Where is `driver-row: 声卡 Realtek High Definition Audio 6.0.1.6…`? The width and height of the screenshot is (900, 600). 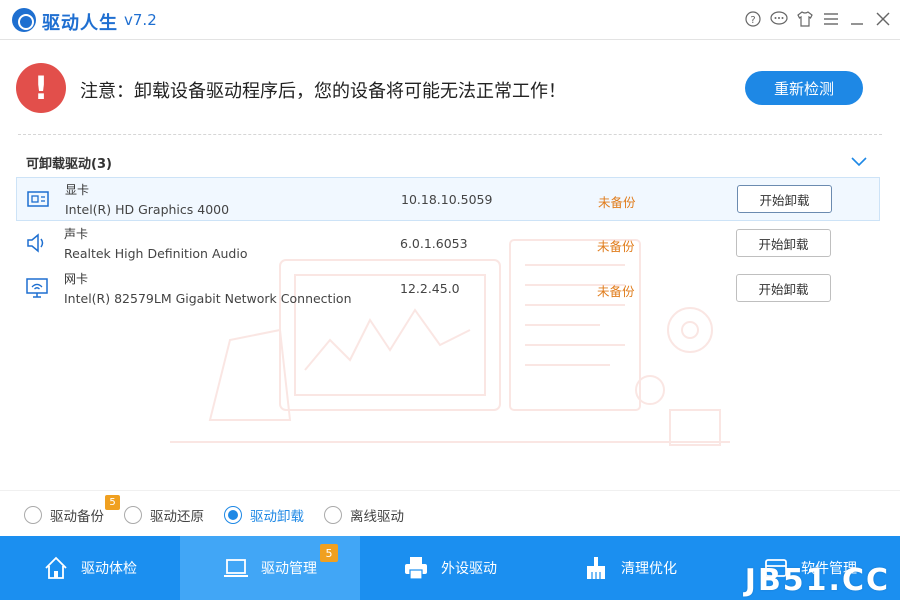
driver-row: 声卡 Realtek High Definition Audio 6.0.1.6… is located at coordinates (448, 244).